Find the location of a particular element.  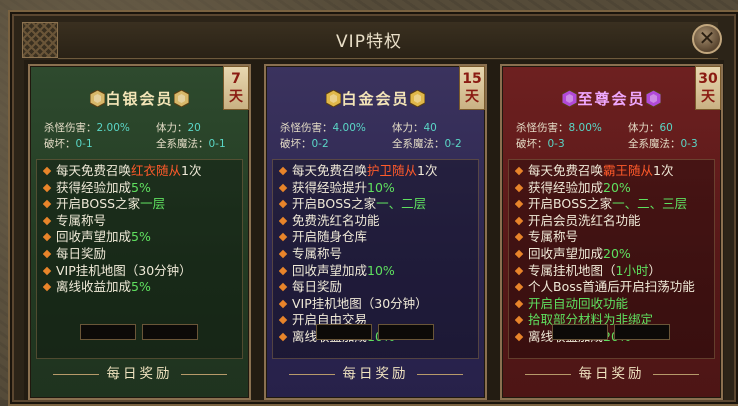

privilege-text: 护卫随从 is located at coordinates (392, 170).